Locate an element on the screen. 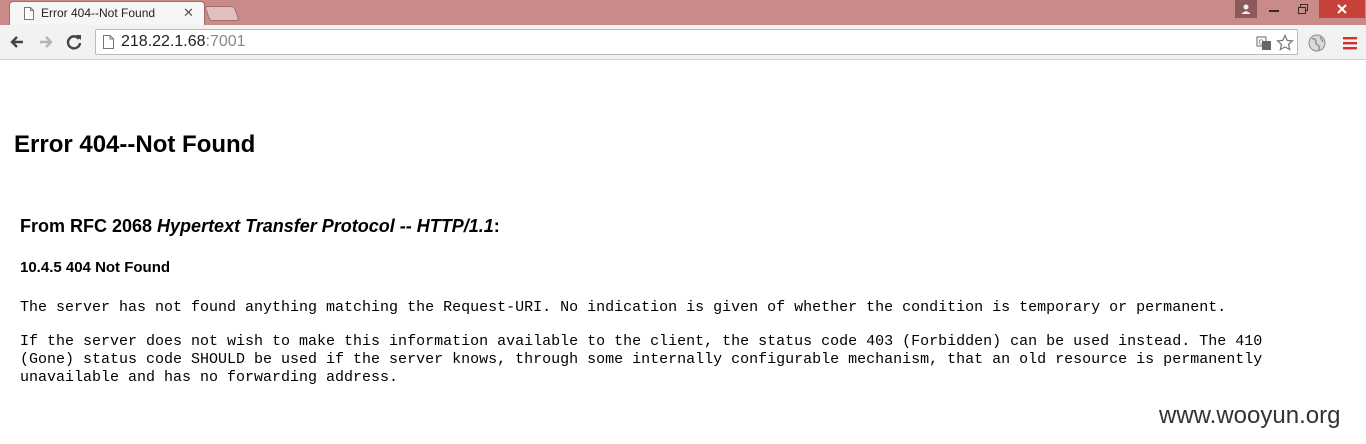 The height and width of the screenshot is (444, 1366). url-host: 218.22.1.68 is located at coordinates (163, 41).